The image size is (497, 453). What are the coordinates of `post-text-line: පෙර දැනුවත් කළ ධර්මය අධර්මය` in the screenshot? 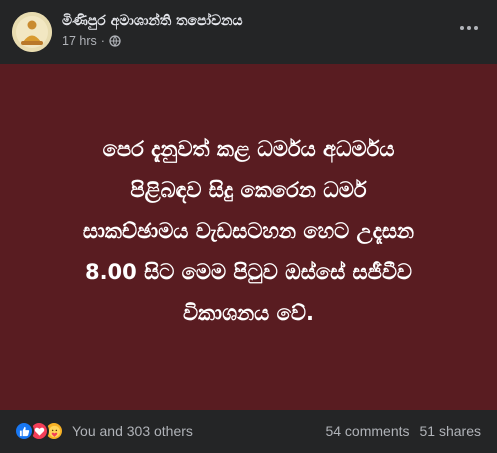 It's located at (248, 148).